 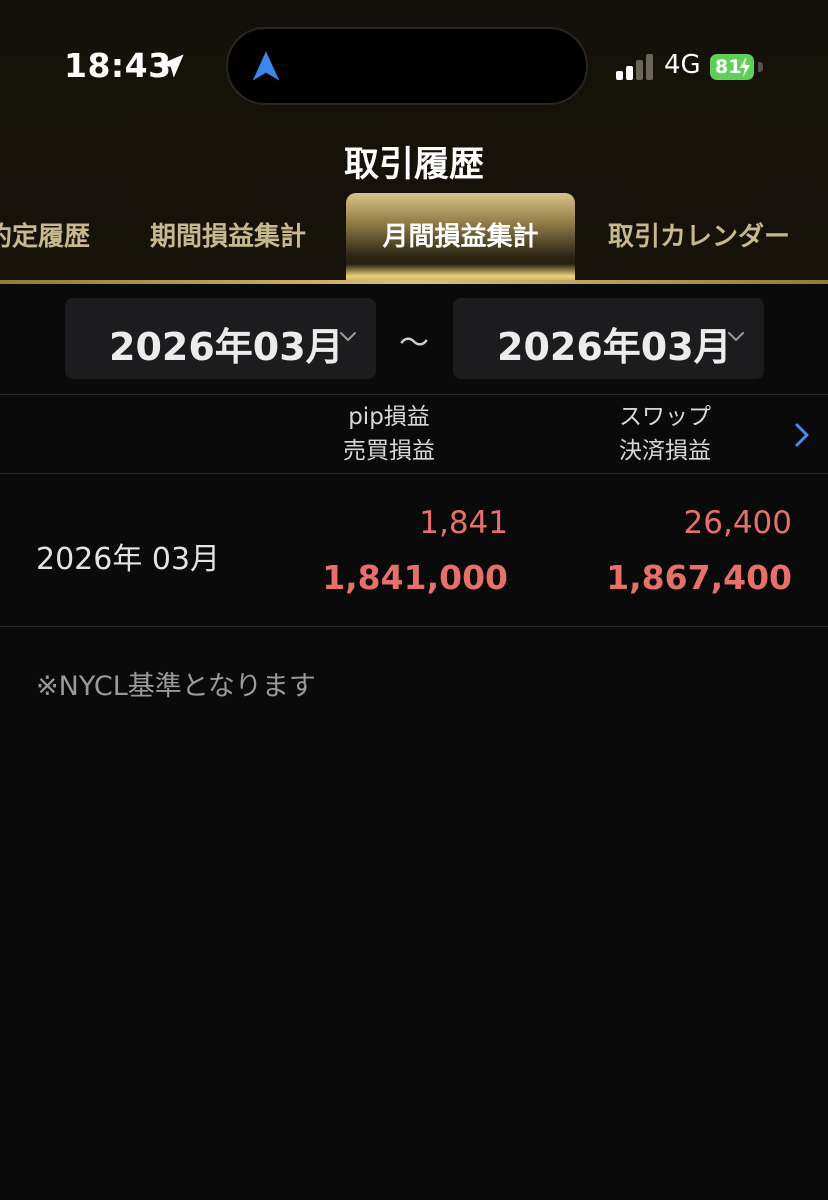 What do you see at coordinates (414, 282) in the screenshot?
I see `tab-underline` at bounding box center [414, 282].